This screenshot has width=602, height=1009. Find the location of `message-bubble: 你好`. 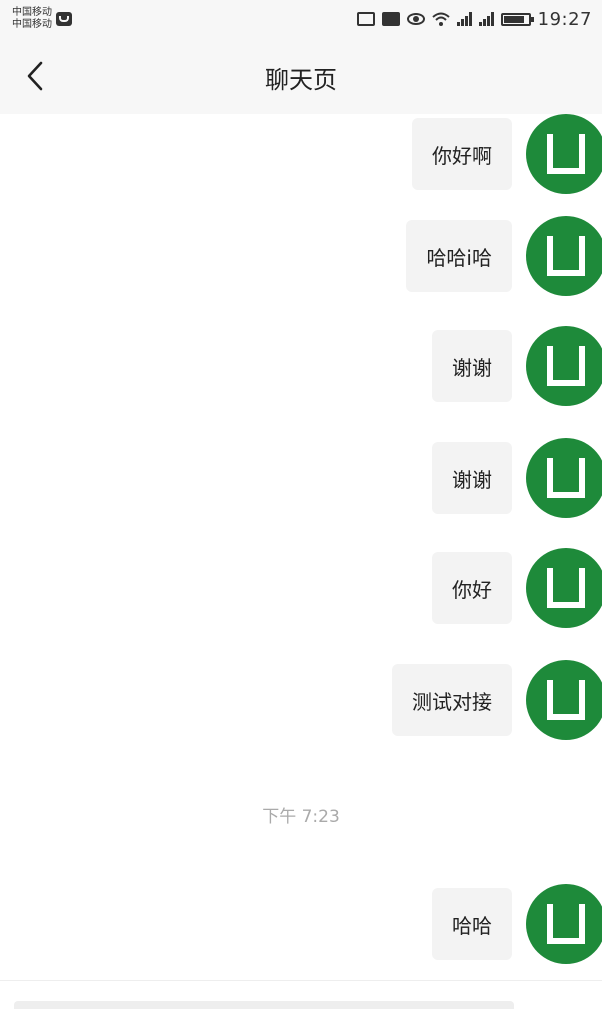

message-bubble: 你好 is located at coordinates (472, 588).